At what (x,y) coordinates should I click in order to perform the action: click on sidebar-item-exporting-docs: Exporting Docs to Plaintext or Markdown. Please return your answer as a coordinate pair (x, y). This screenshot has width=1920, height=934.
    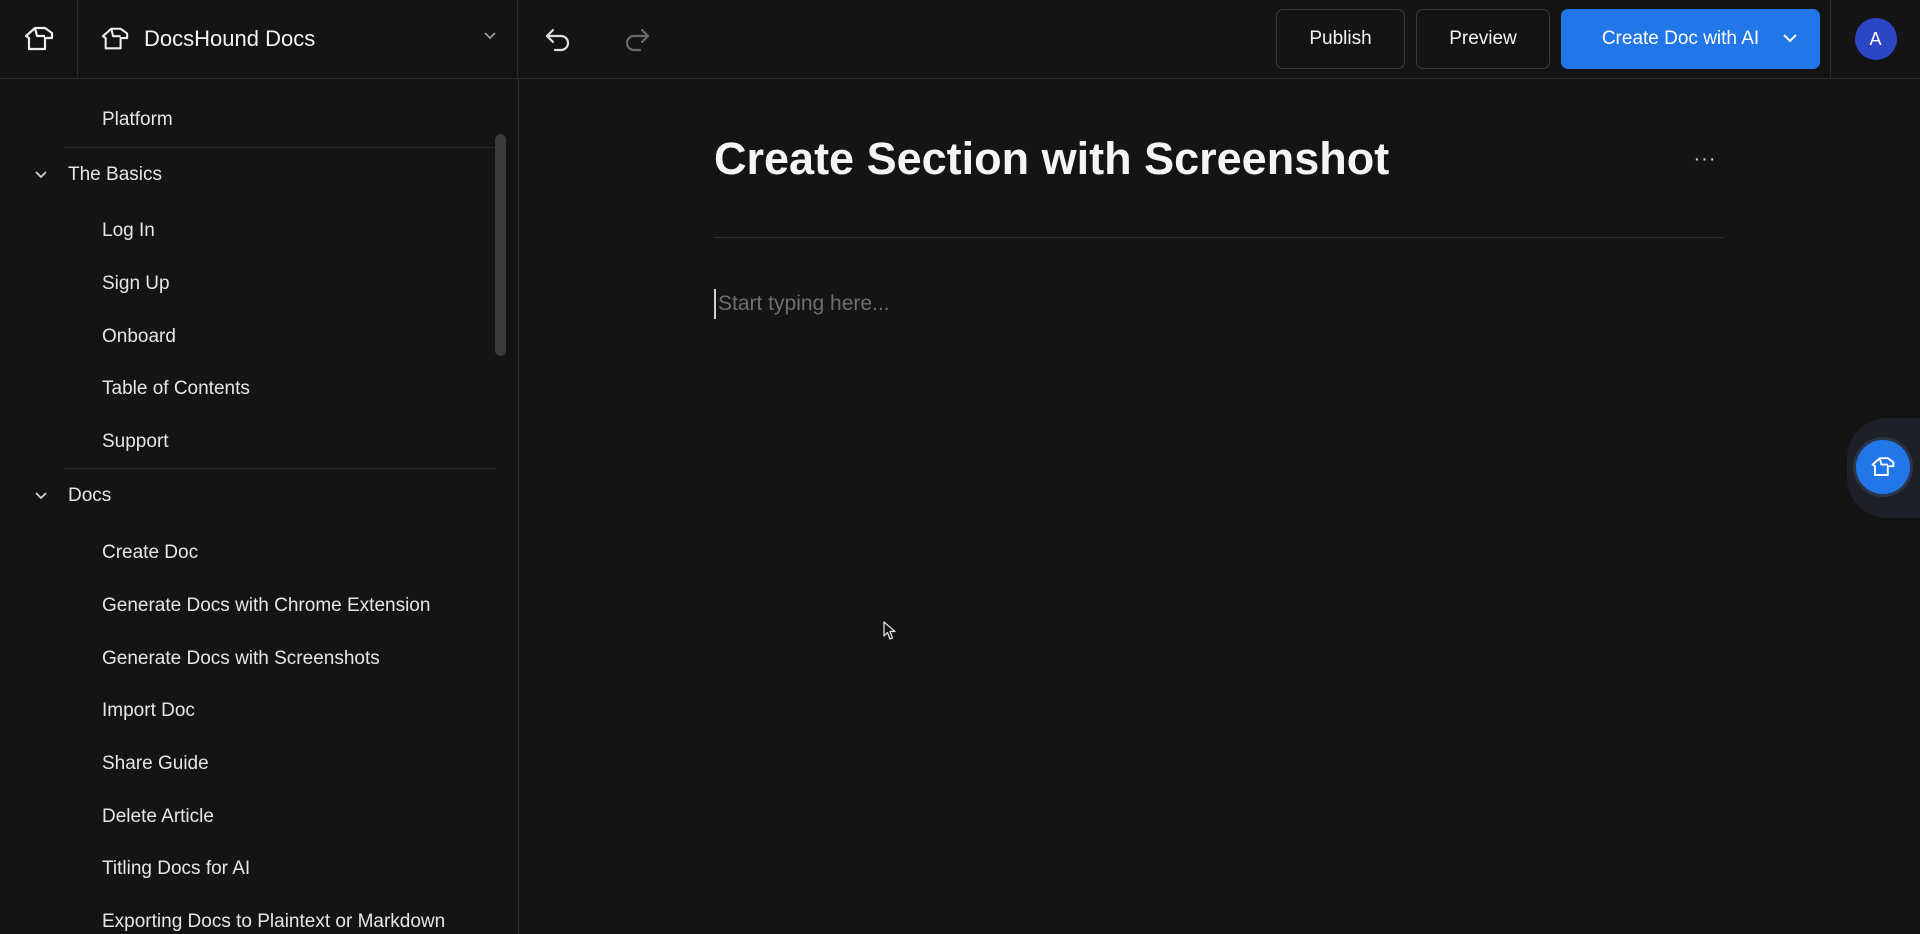
    Looking at the image, I should click on (273, 922).